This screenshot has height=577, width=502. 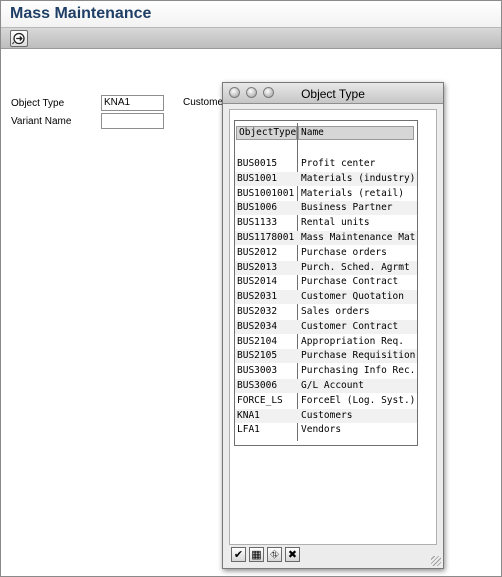 What do you see at coordinates (132, 103) in the screenshot?
I see `object-type-field: KNA1` at bounding box center [132, 103].